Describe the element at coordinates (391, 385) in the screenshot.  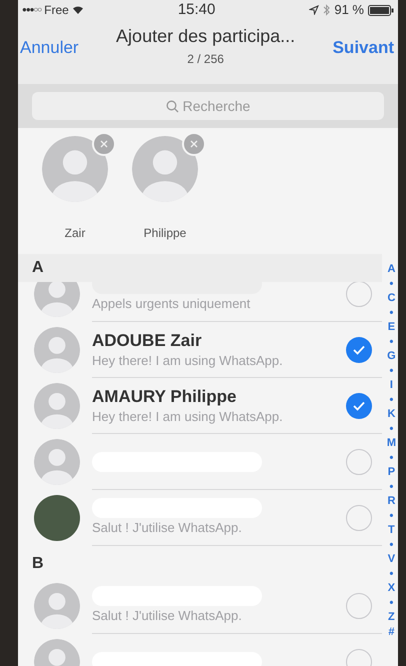
I see `index-letter: I` at that location.